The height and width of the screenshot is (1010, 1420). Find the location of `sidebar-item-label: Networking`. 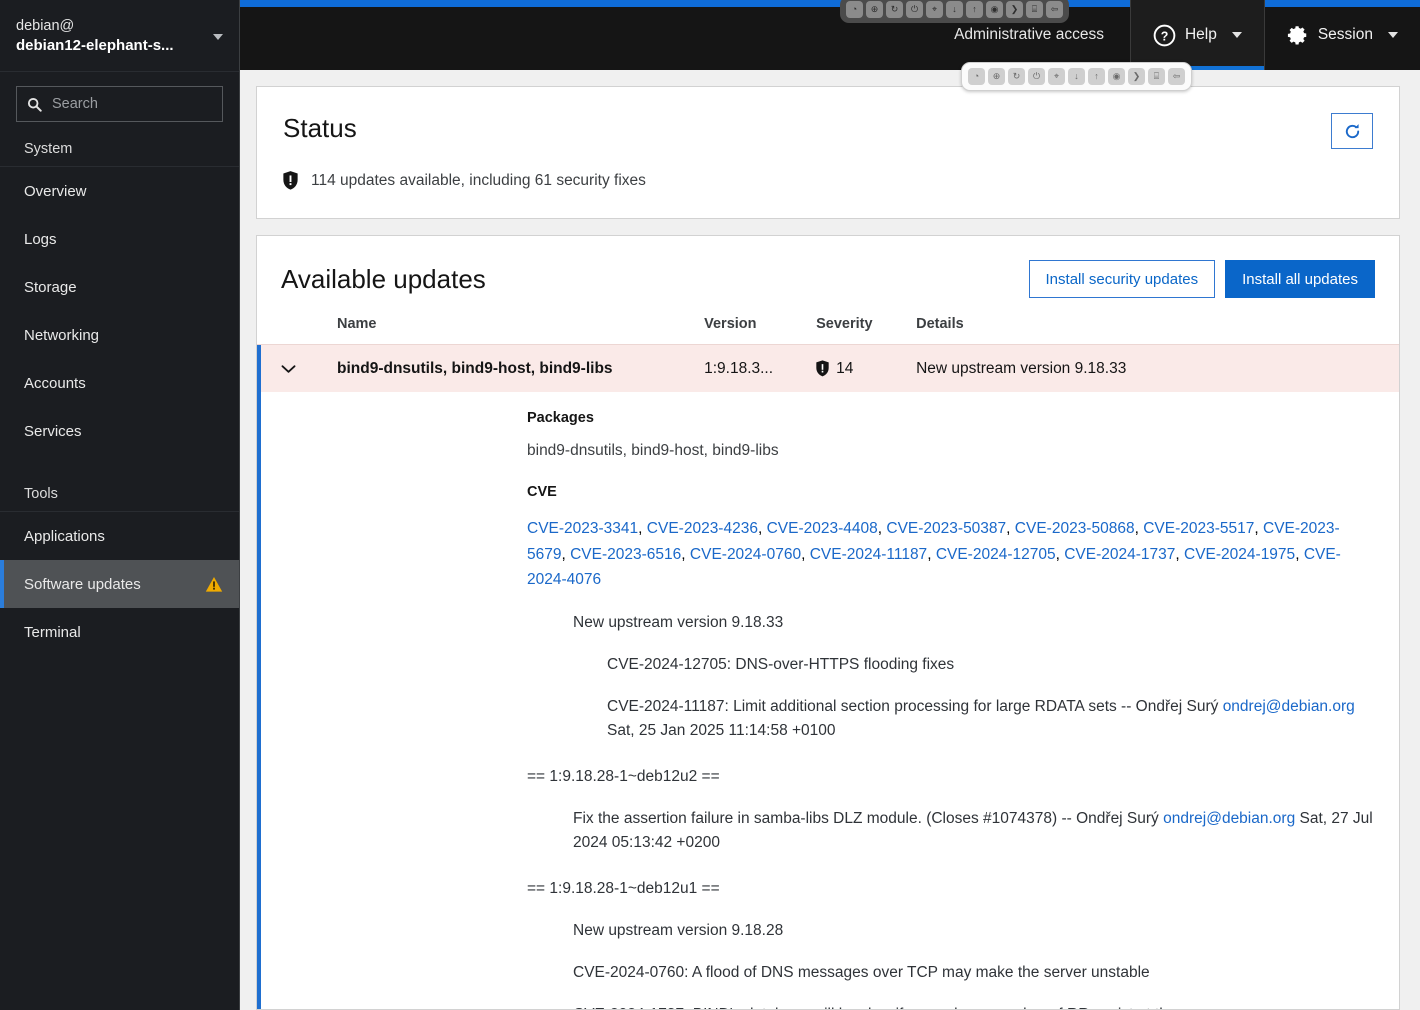

sidebar-item-label: Networking is located at coordinates (62, 335).